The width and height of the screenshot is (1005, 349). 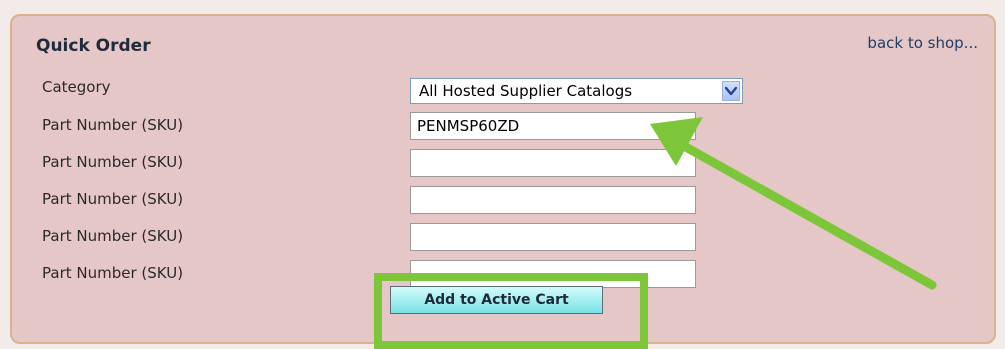 I want to click on sku-label-4: Part Number (SKU), so click(x=113, y=236).